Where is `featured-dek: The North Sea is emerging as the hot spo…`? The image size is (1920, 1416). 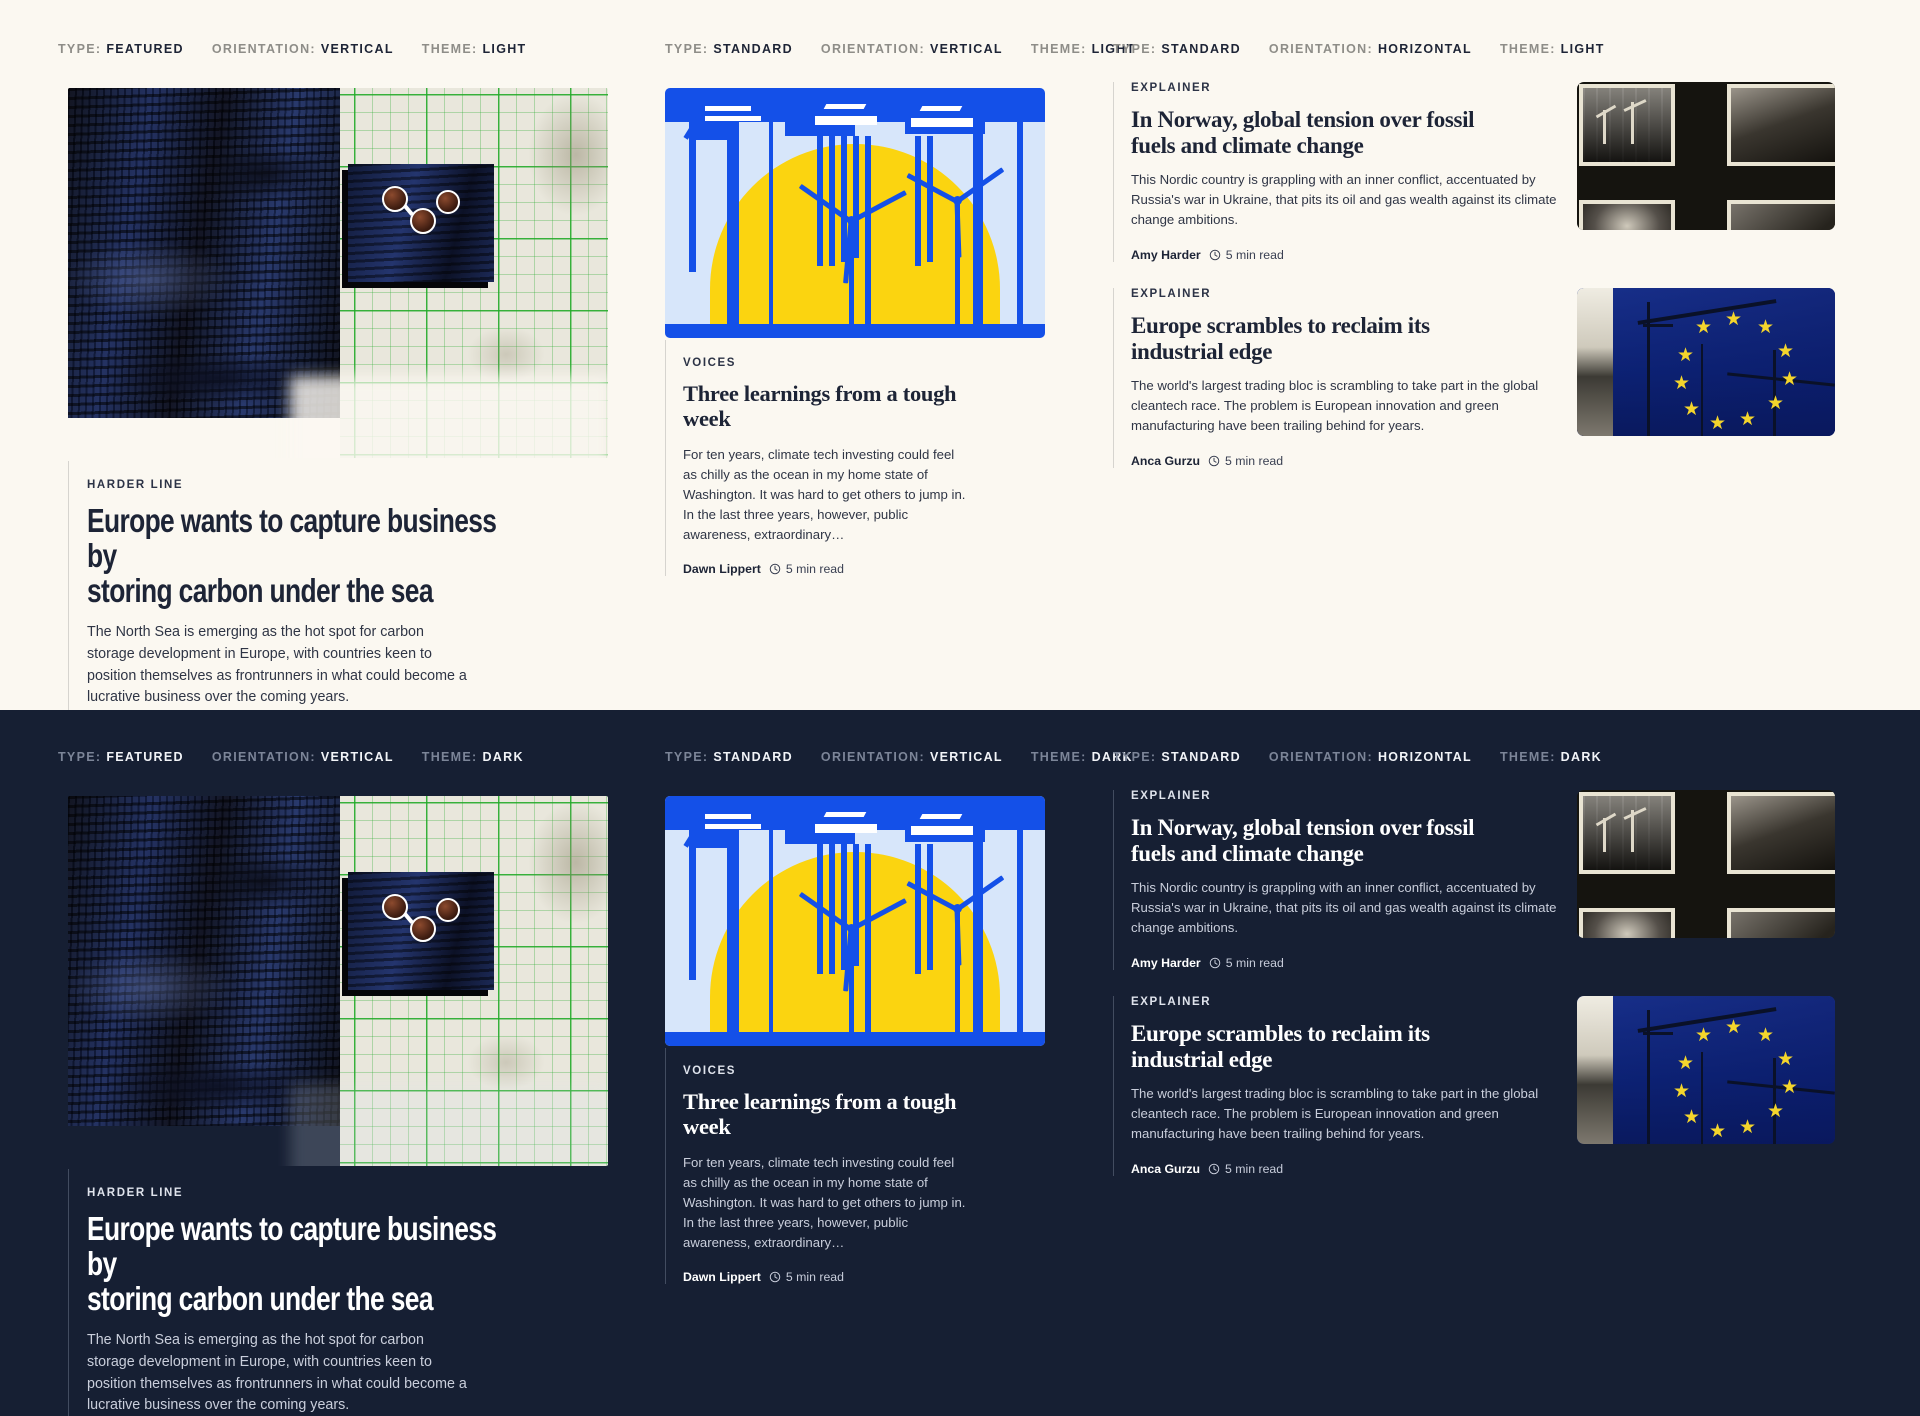
featured-dek: The North Sea is emerging as the hot spo… is located at coordinates (277, 1372).